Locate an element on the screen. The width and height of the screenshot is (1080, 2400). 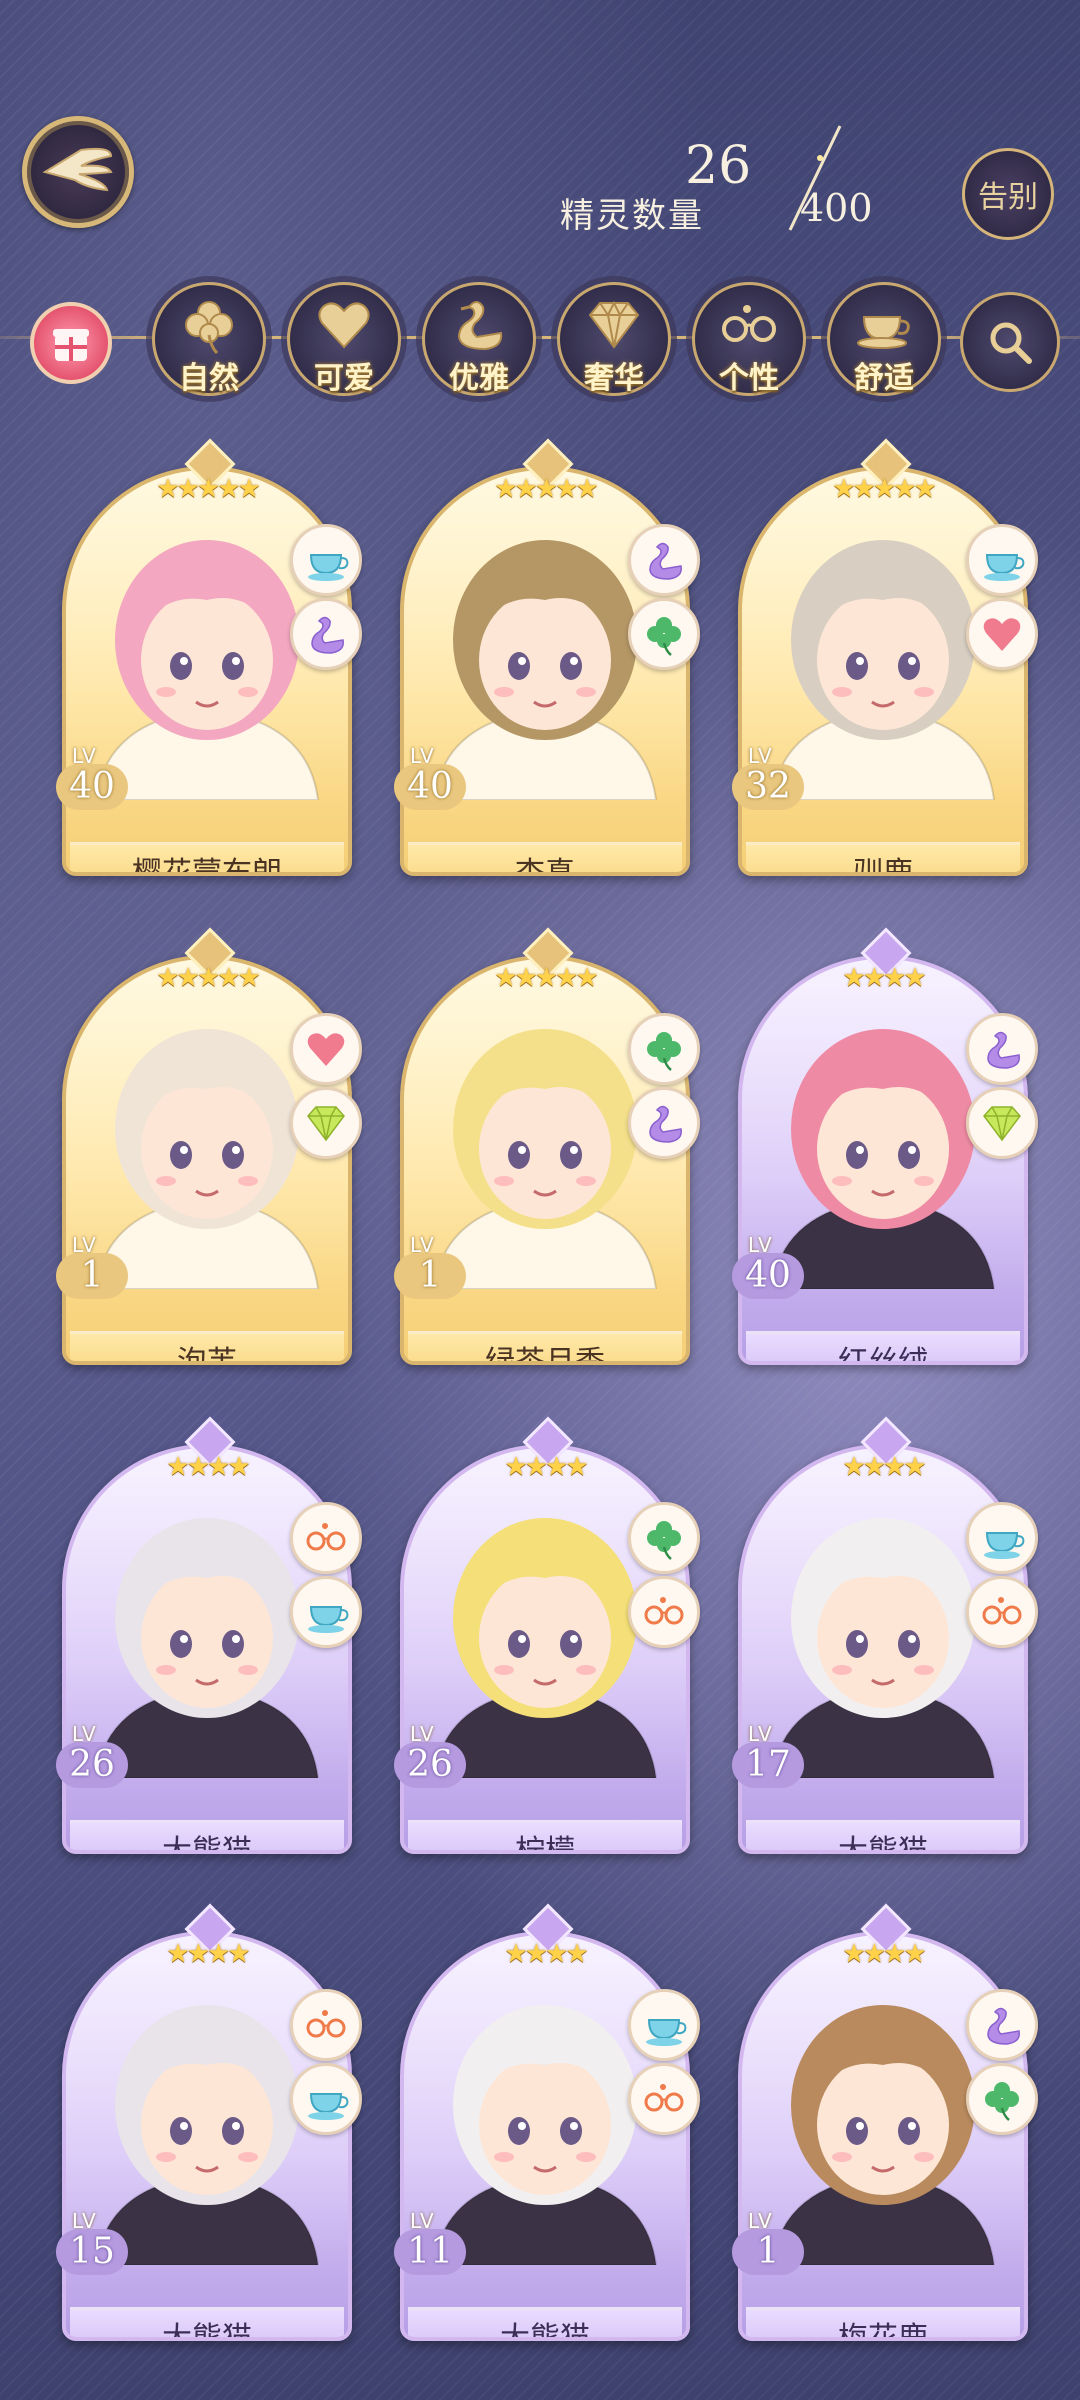
back-button is located at coordinates (78, 172).